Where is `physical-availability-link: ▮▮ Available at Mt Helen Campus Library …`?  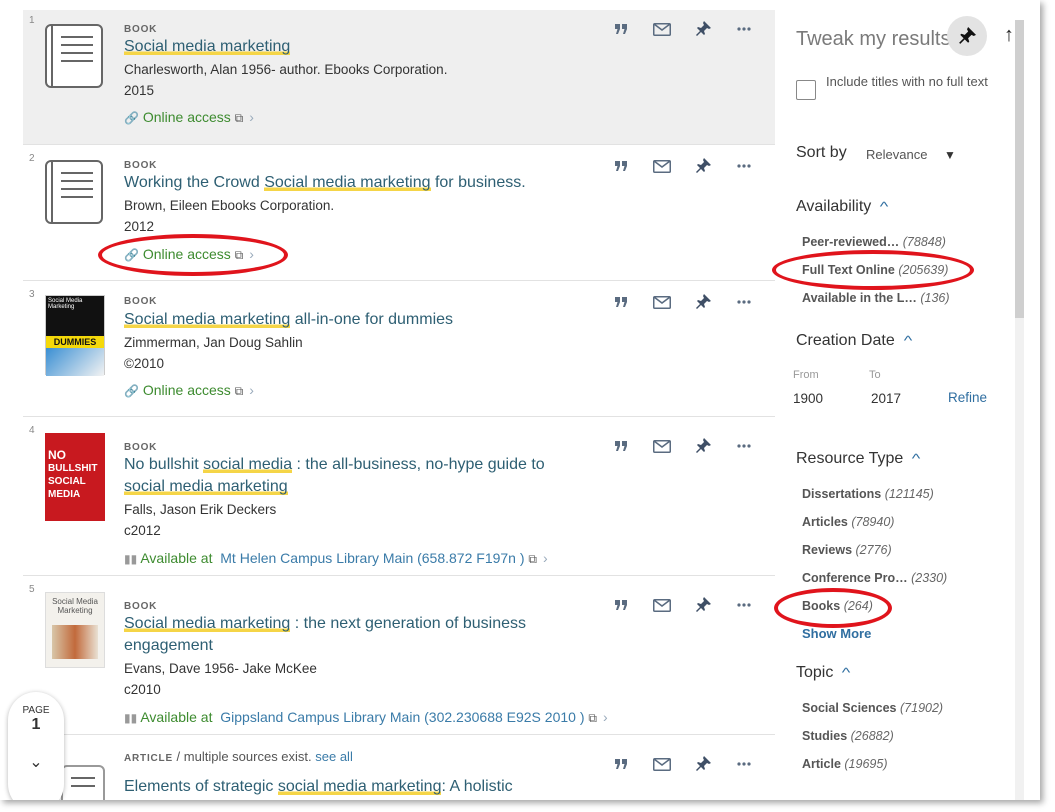
physical-availability-link: ▮▮ Available at Mt Helen Campus Library … is located at coordinates (336, 558).